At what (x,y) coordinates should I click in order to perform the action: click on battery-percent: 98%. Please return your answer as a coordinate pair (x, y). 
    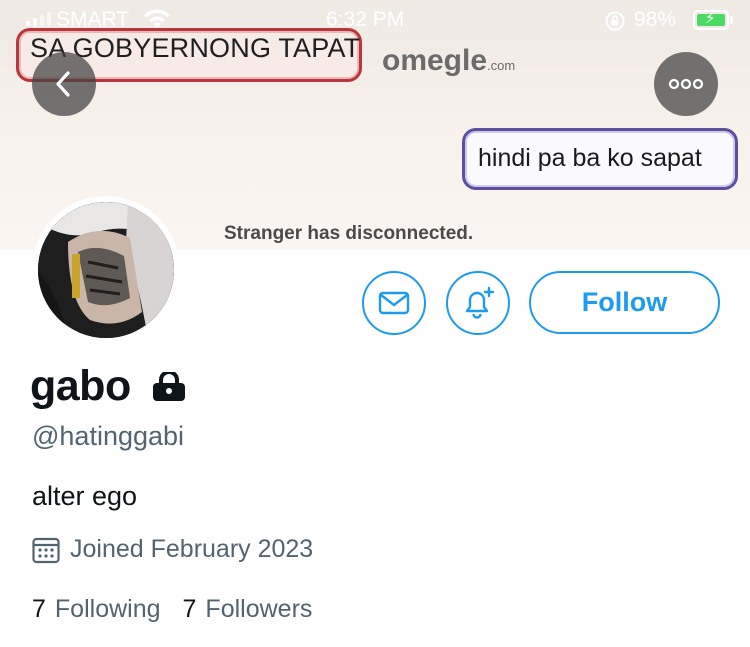
    Looking at the image, I should click on (655, 19).